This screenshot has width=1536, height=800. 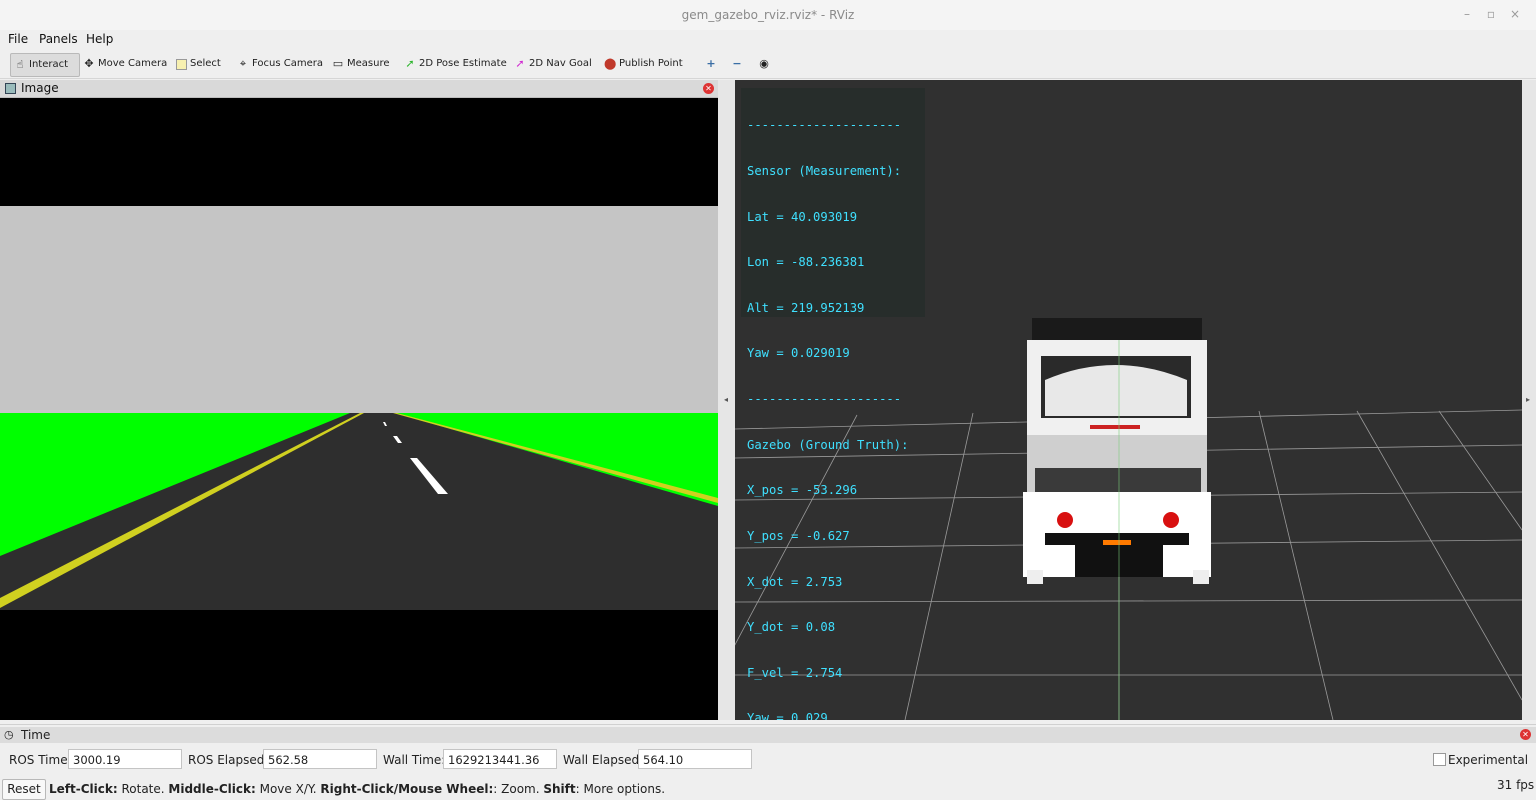 I want to click on vehicle-model, so click(x=1117, y=451).